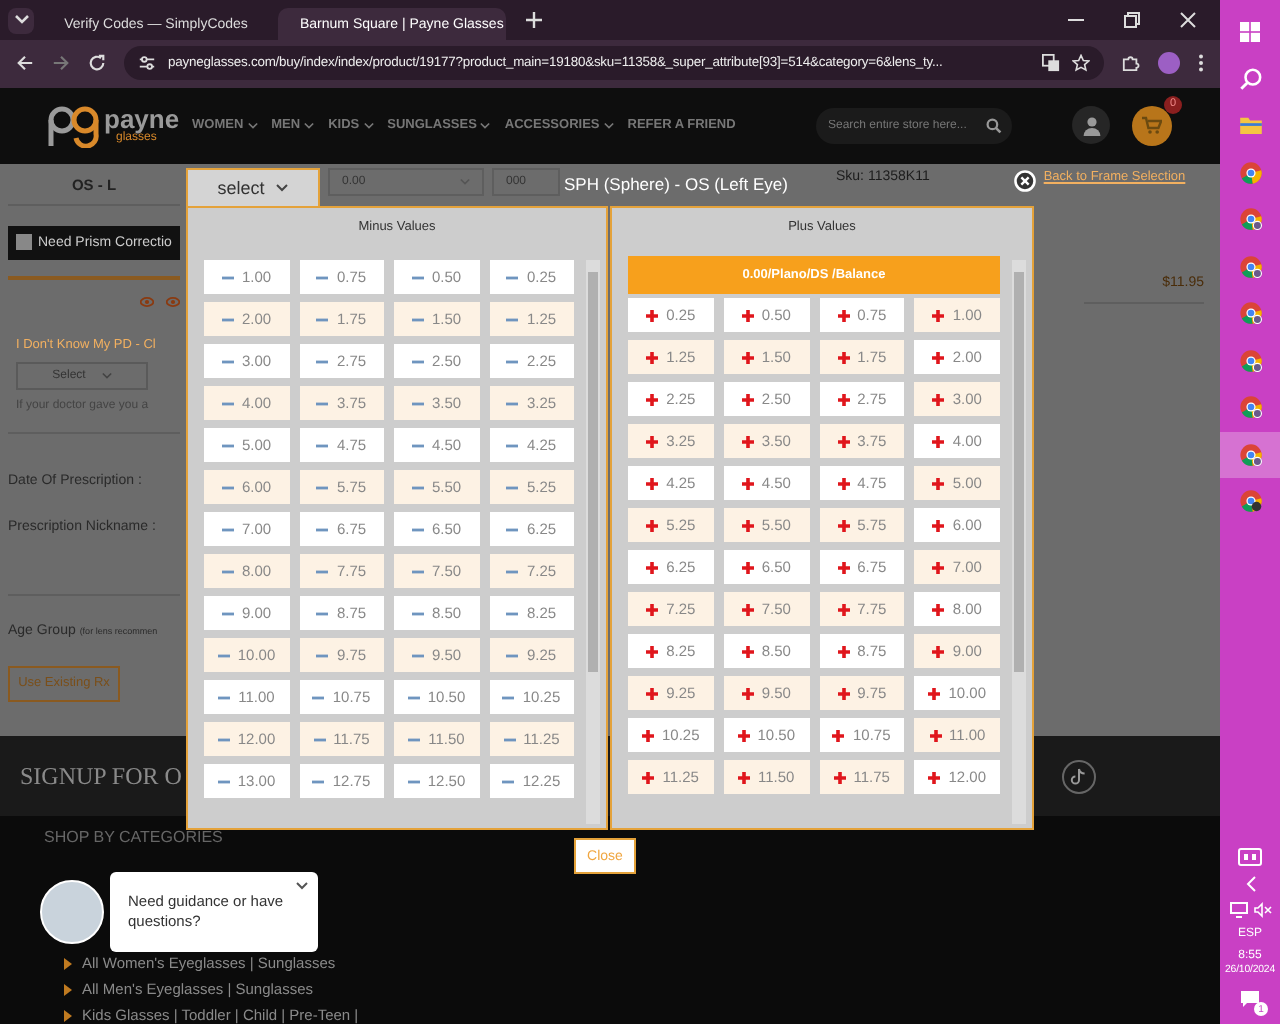  Describe the element at coordinates (1188, 20) in the screenshot. I see `close-icon` at that location.